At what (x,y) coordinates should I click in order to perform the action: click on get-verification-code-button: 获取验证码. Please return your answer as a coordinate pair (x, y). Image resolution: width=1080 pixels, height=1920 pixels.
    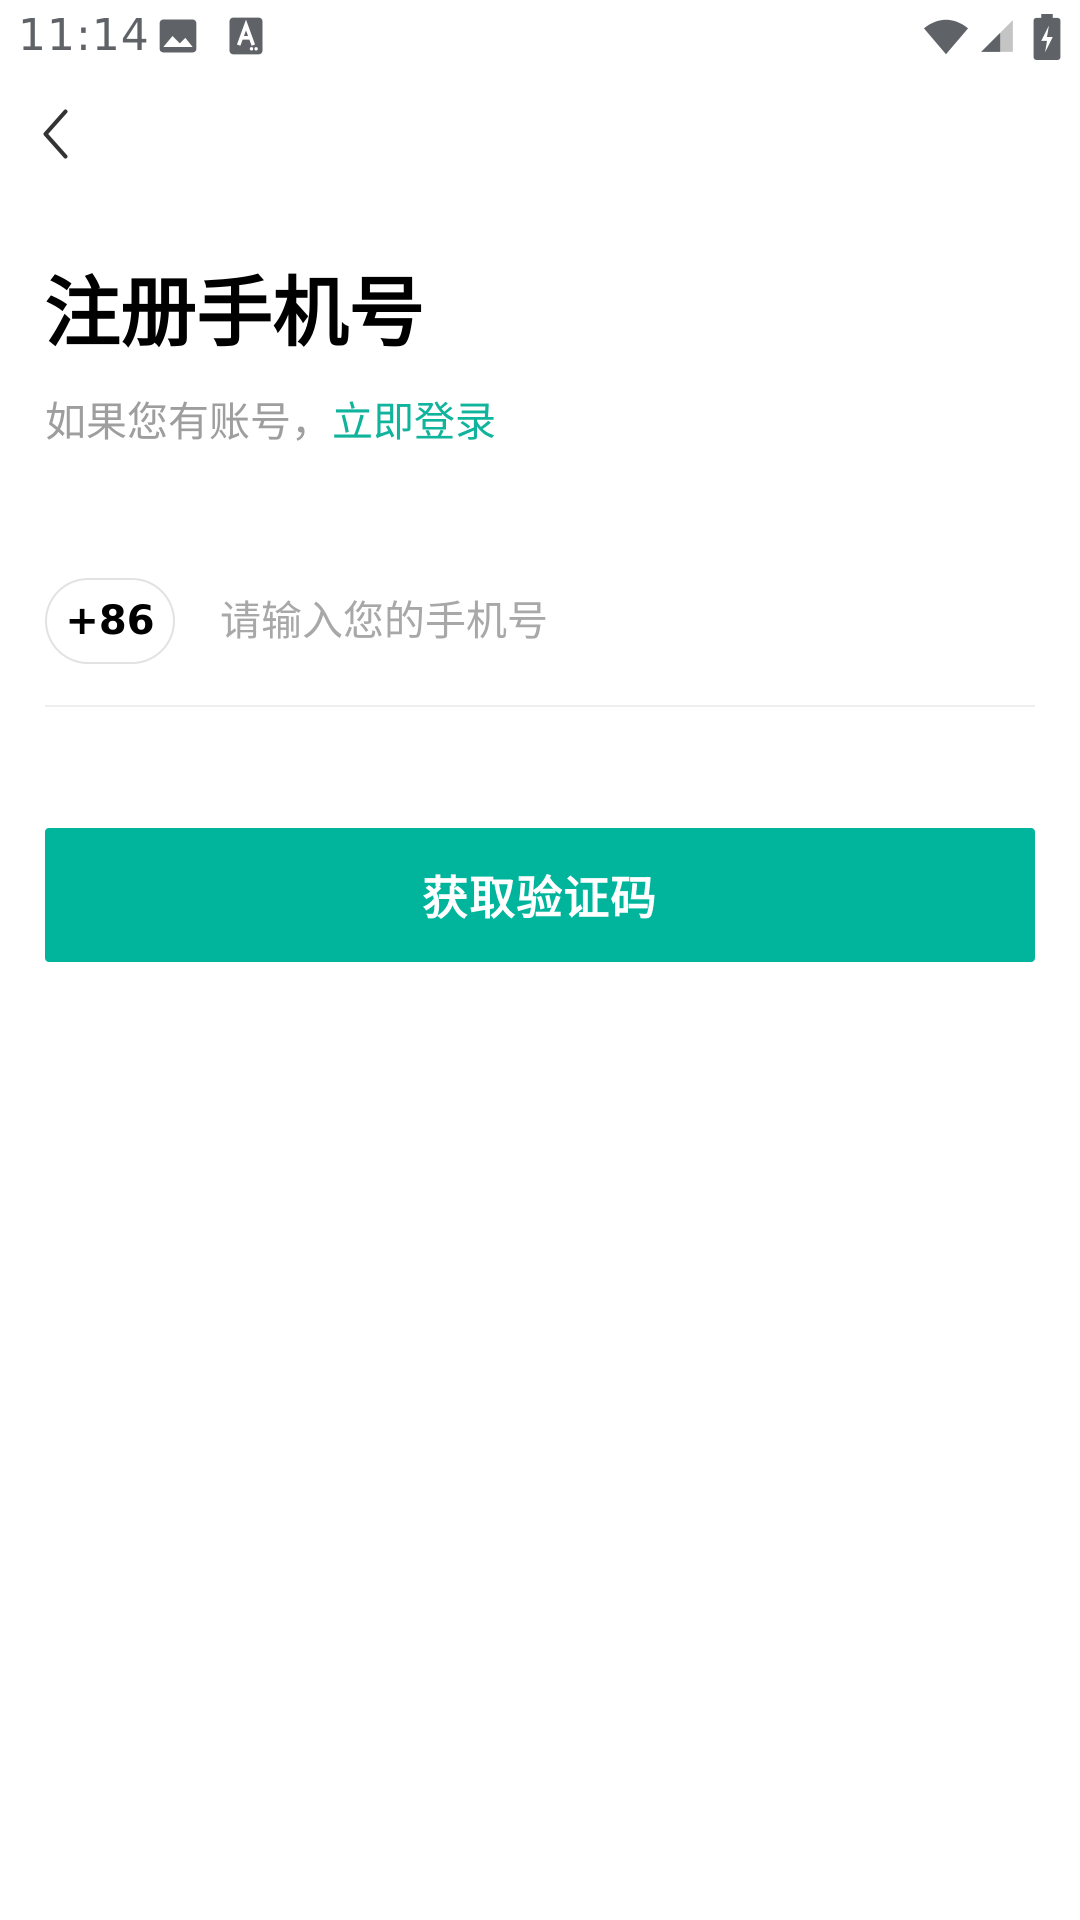
    Looking at the image, I should click on (540, 895).